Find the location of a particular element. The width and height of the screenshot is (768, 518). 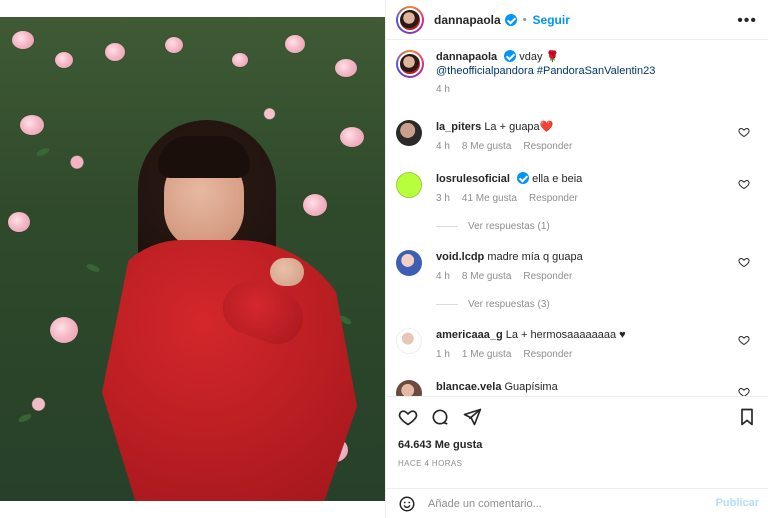

comment-text: ella e beia is located at coordinates (557, 179).